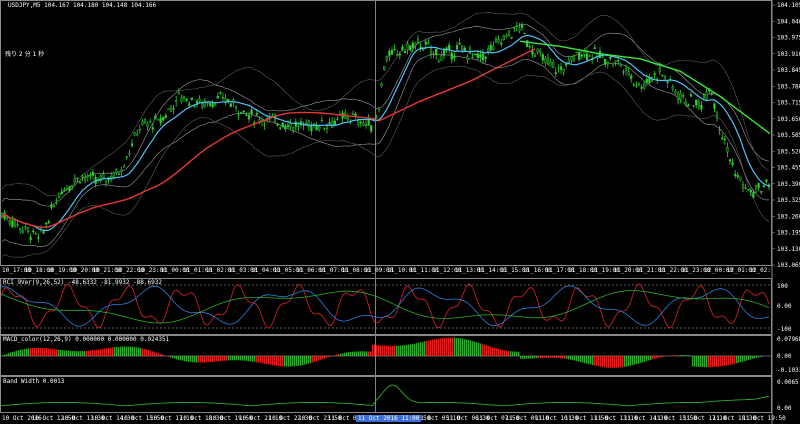  I want to click on price-label: 103.975, so click(788, 38).